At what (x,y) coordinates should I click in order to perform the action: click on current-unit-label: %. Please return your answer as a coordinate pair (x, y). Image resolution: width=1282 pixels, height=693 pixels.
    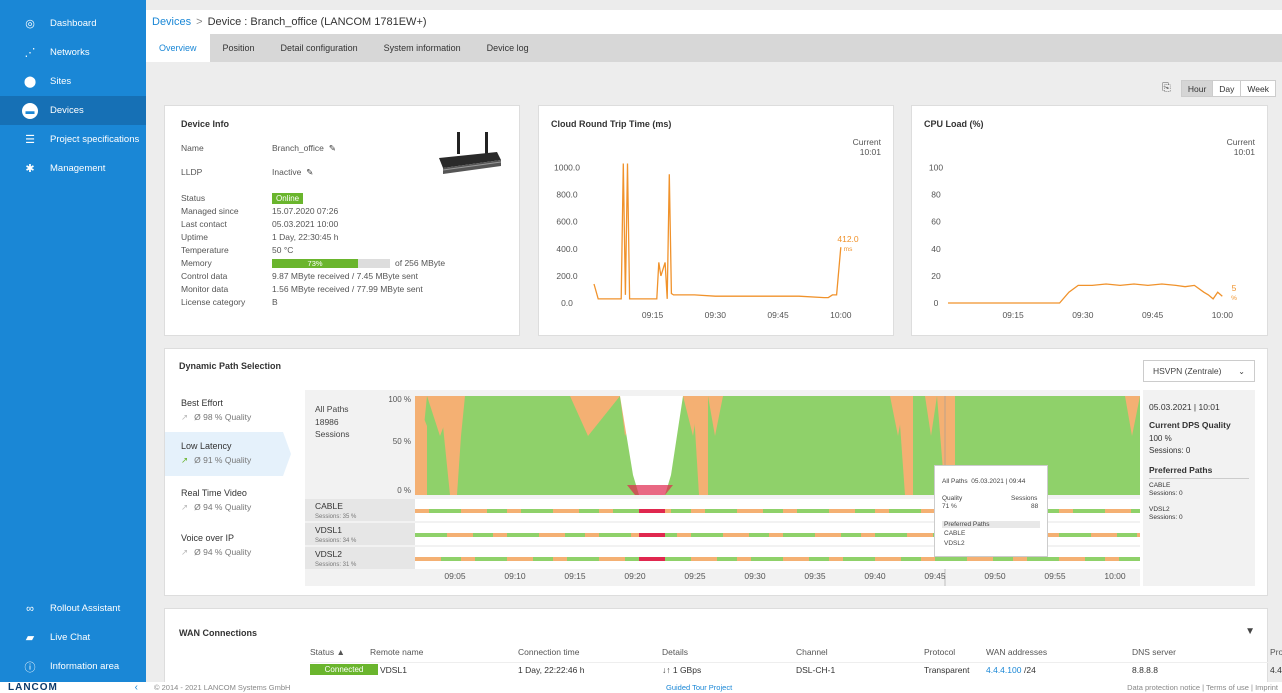
    Looking at the image, I should click on (1234, 298).